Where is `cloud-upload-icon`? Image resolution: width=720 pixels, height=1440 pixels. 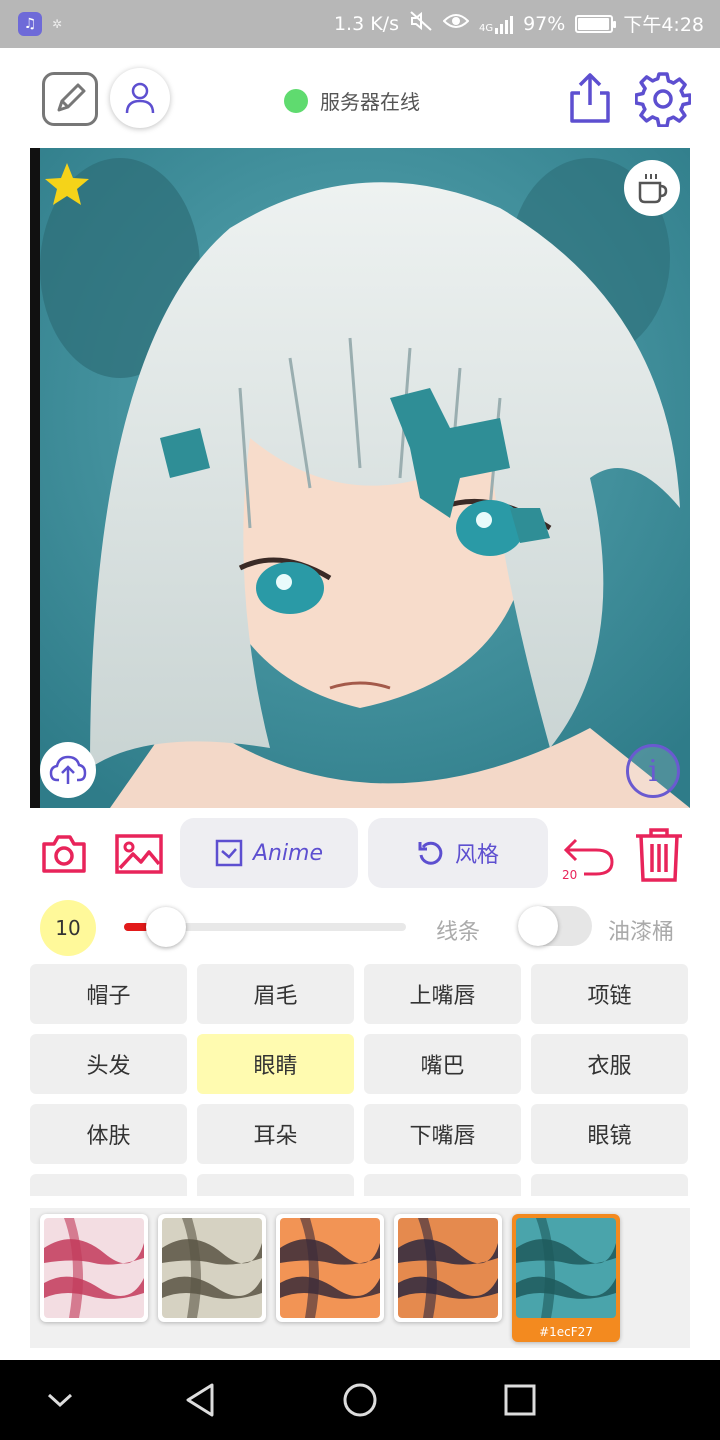
cloud-upload-icon is located at coordinates (68, 769).